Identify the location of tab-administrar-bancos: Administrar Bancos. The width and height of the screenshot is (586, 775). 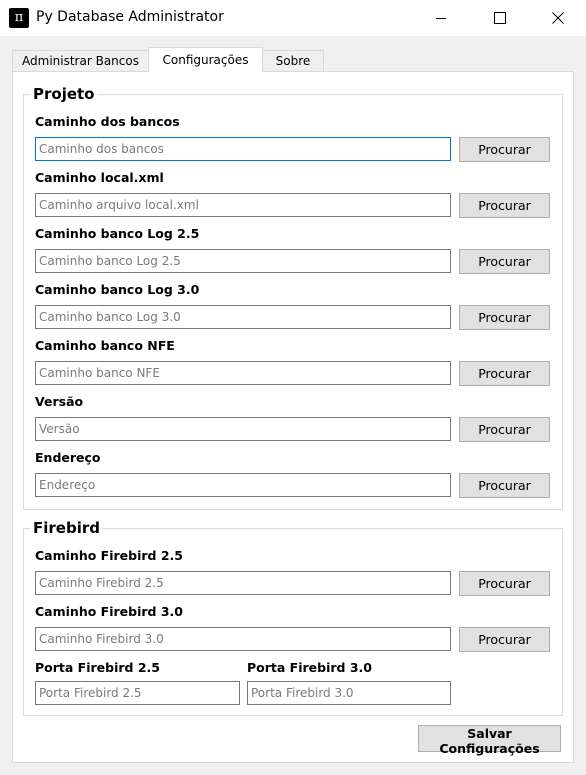
(80, 60).